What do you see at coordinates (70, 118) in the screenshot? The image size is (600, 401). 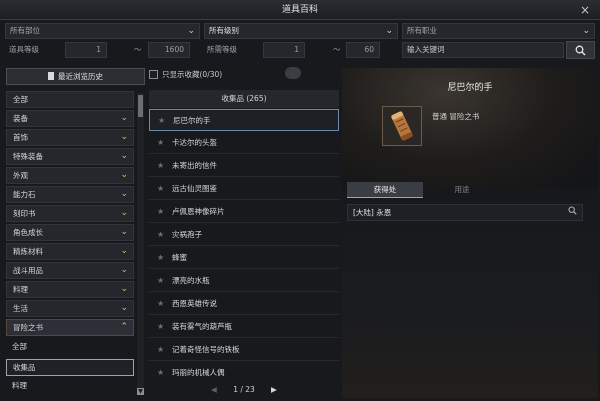 I see `category-item: 装备 ⌄` at bounding box center [70, 118].